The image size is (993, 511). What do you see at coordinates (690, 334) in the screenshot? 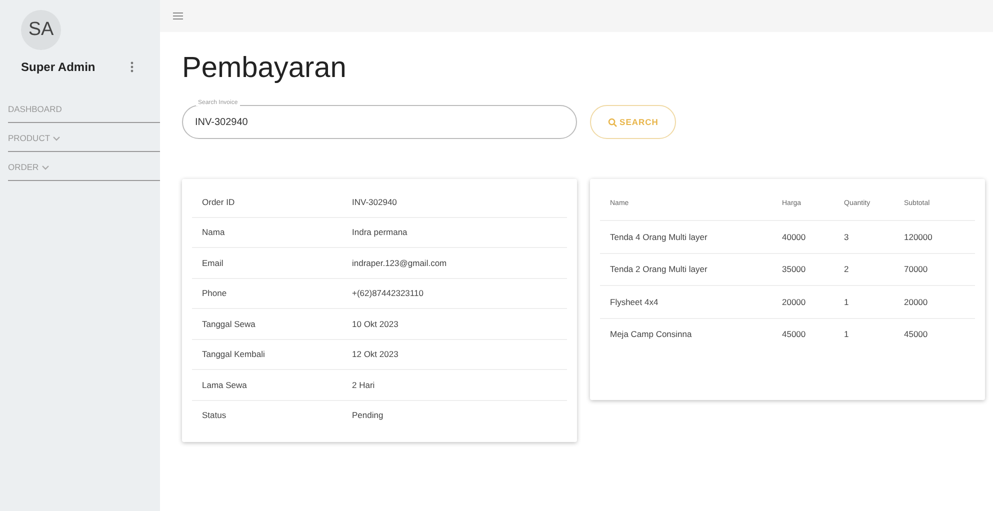
I see `table-cell: Meja Camp Consinna` at bounding box center [690, 334].